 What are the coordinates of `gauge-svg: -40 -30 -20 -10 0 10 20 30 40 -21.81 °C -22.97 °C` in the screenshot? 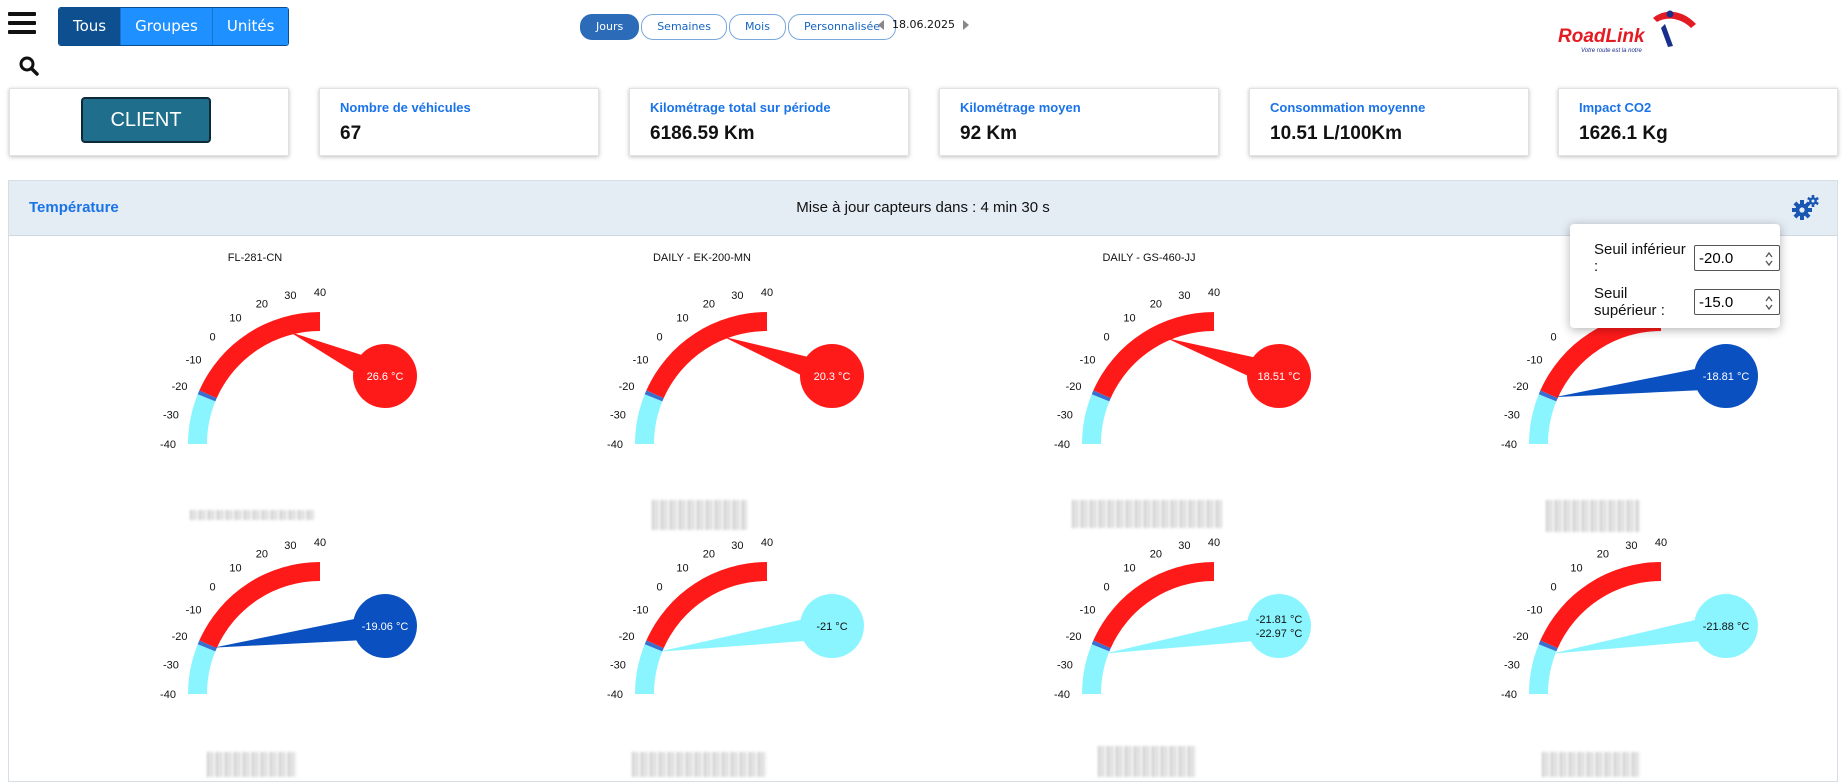 It's located at (1182, 619).